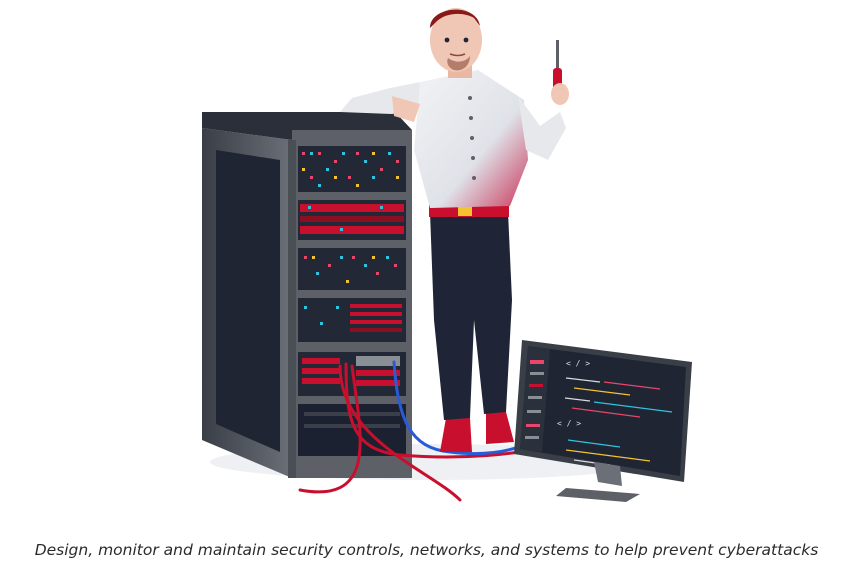 Image resolution: width=853 pixels, height=576 pixels. What do you see at coordinates (578, 363) in the screenshot?
I see `code-tag-1: < / >` at bounding box center [578, 363].